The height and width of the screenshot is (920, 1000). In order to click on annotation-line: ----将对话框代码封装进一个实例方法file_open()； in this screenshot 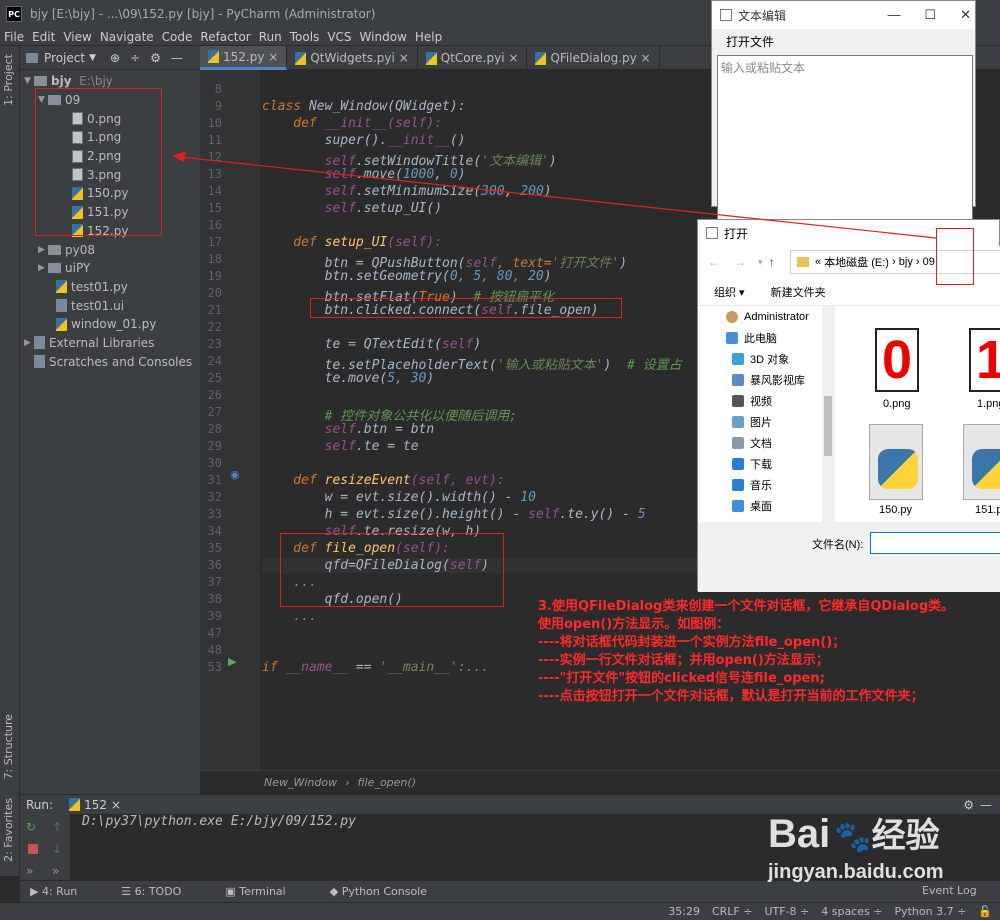, I will do `click(692, 642)`.